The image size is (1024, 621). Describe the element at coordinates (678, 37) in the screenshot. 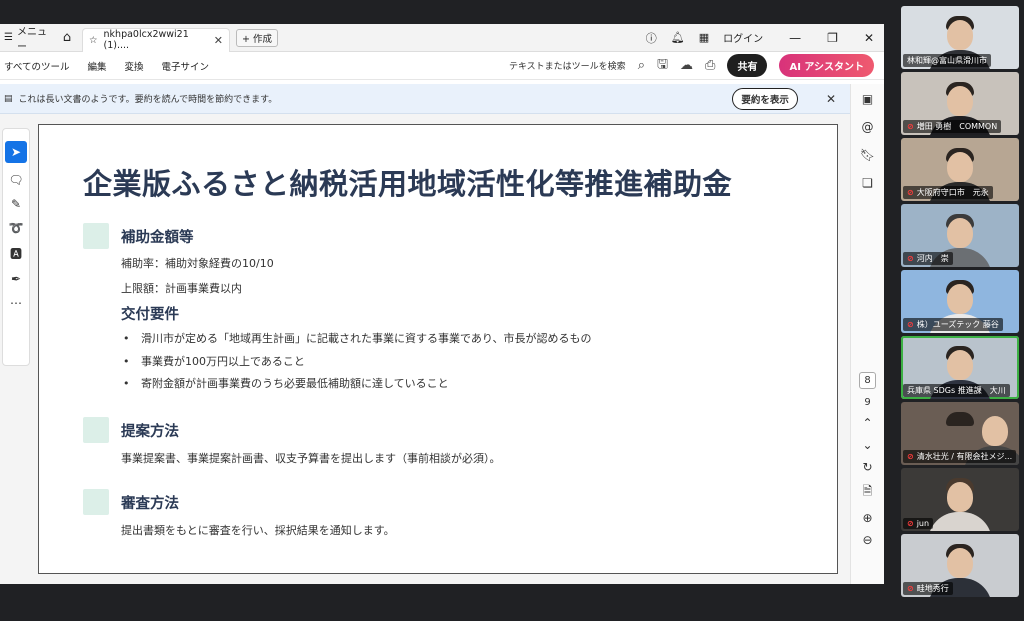

I see `bell-icon: 🔔︎` at that location.